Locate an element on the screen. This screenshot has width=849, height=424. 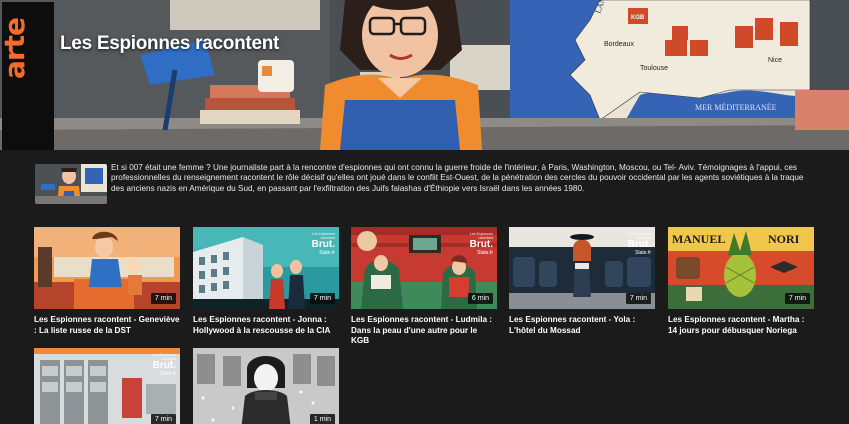
duration-badge: 1 min is located at coordinates (322, 419).